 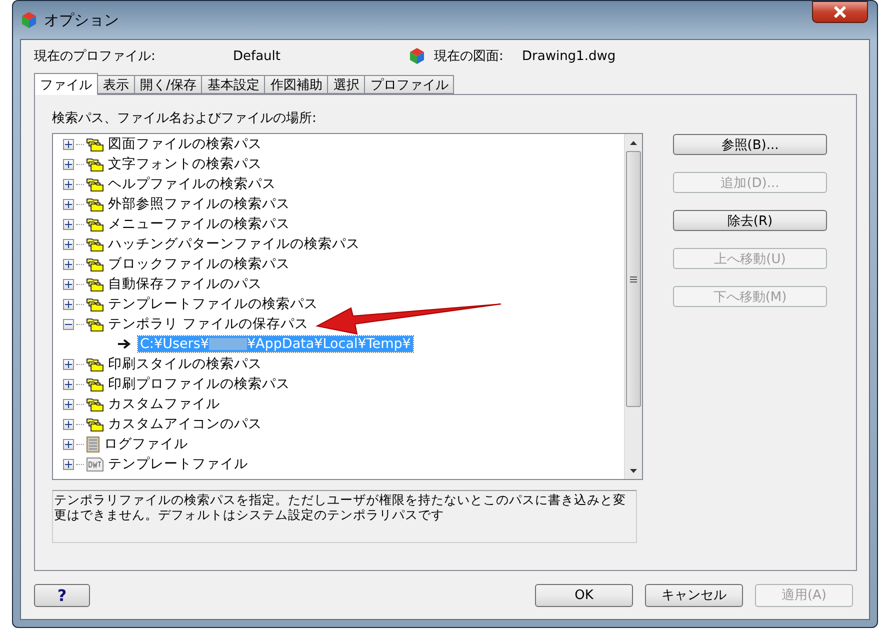 I want to click on tree-label: 検索パス、ファイル名およびファイルの場所:, so click(x=185, y=118).